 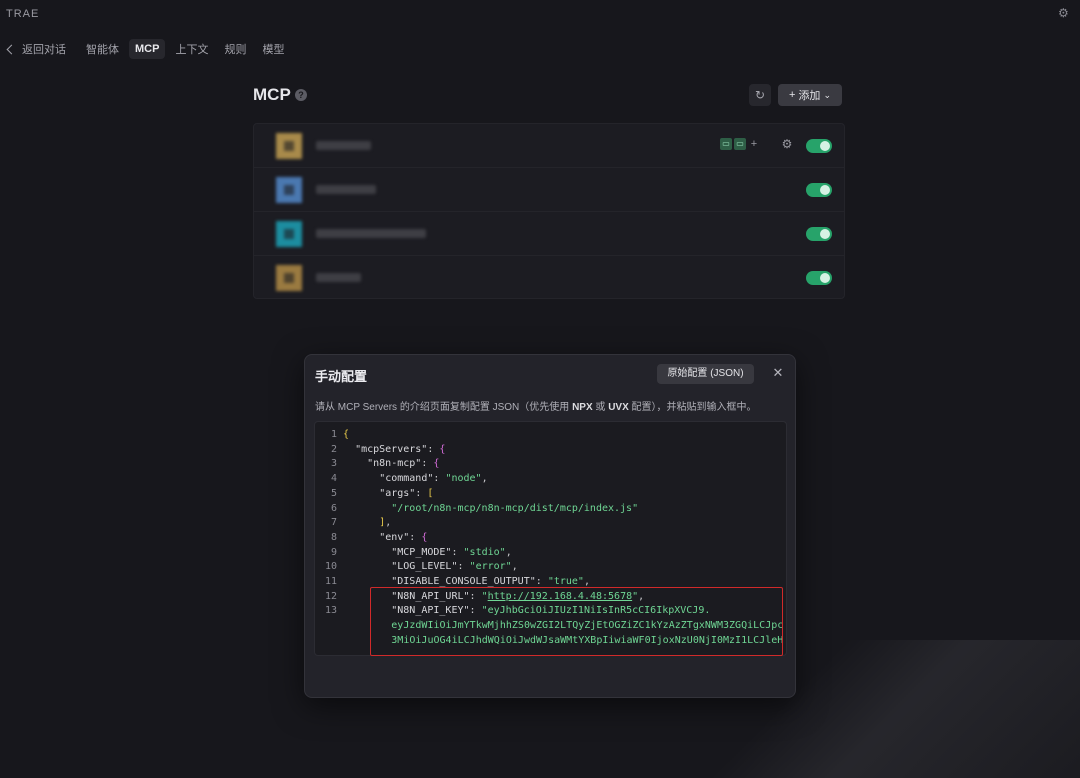 I want to click on server-tools: ▭ ▭ +, so click(x=740, y=144).